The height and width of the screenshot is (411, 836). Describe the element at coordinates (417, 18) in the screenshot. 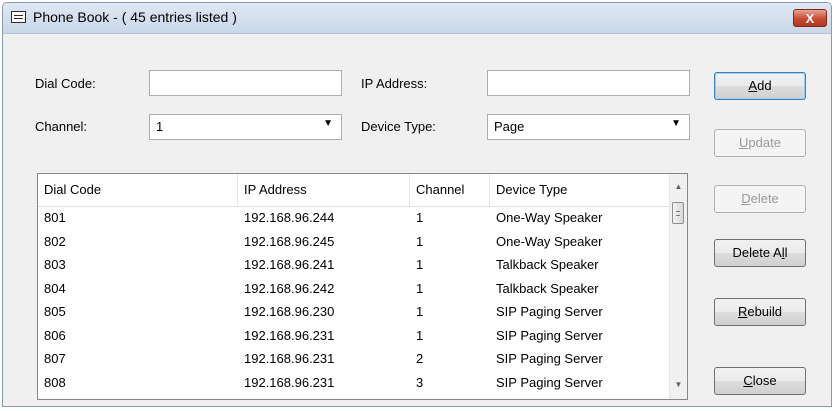

I see `title-bar: Phone Book - ( 45 entries listed ) X` at that location.